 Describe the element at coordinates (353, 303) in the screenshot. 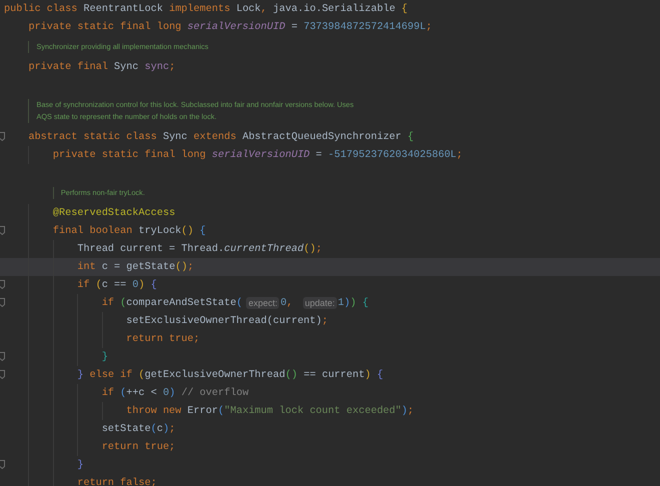

I see `code-text: 1)) {` at that location.